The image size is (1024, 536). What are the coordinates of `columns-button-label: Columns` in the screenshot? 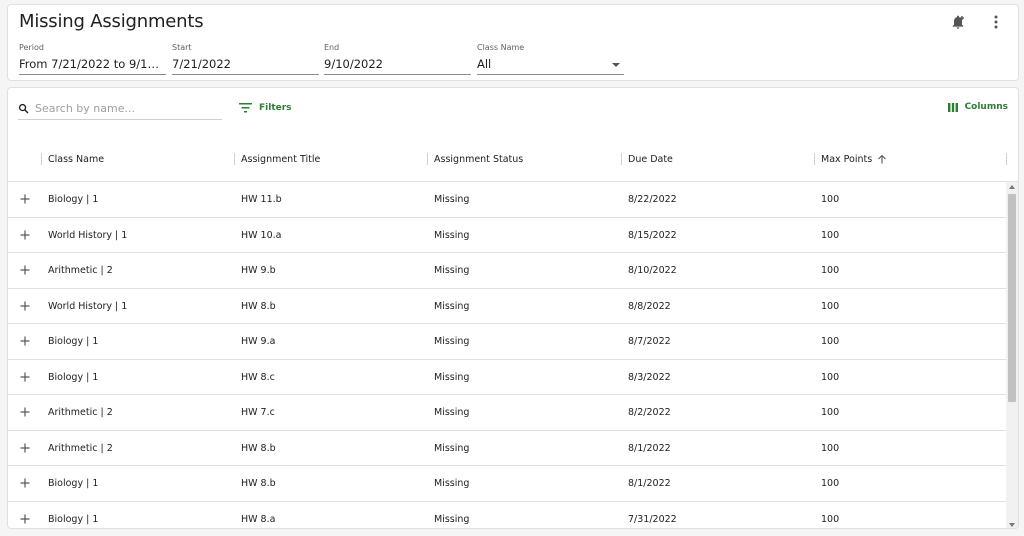 It's located at (986, 107).